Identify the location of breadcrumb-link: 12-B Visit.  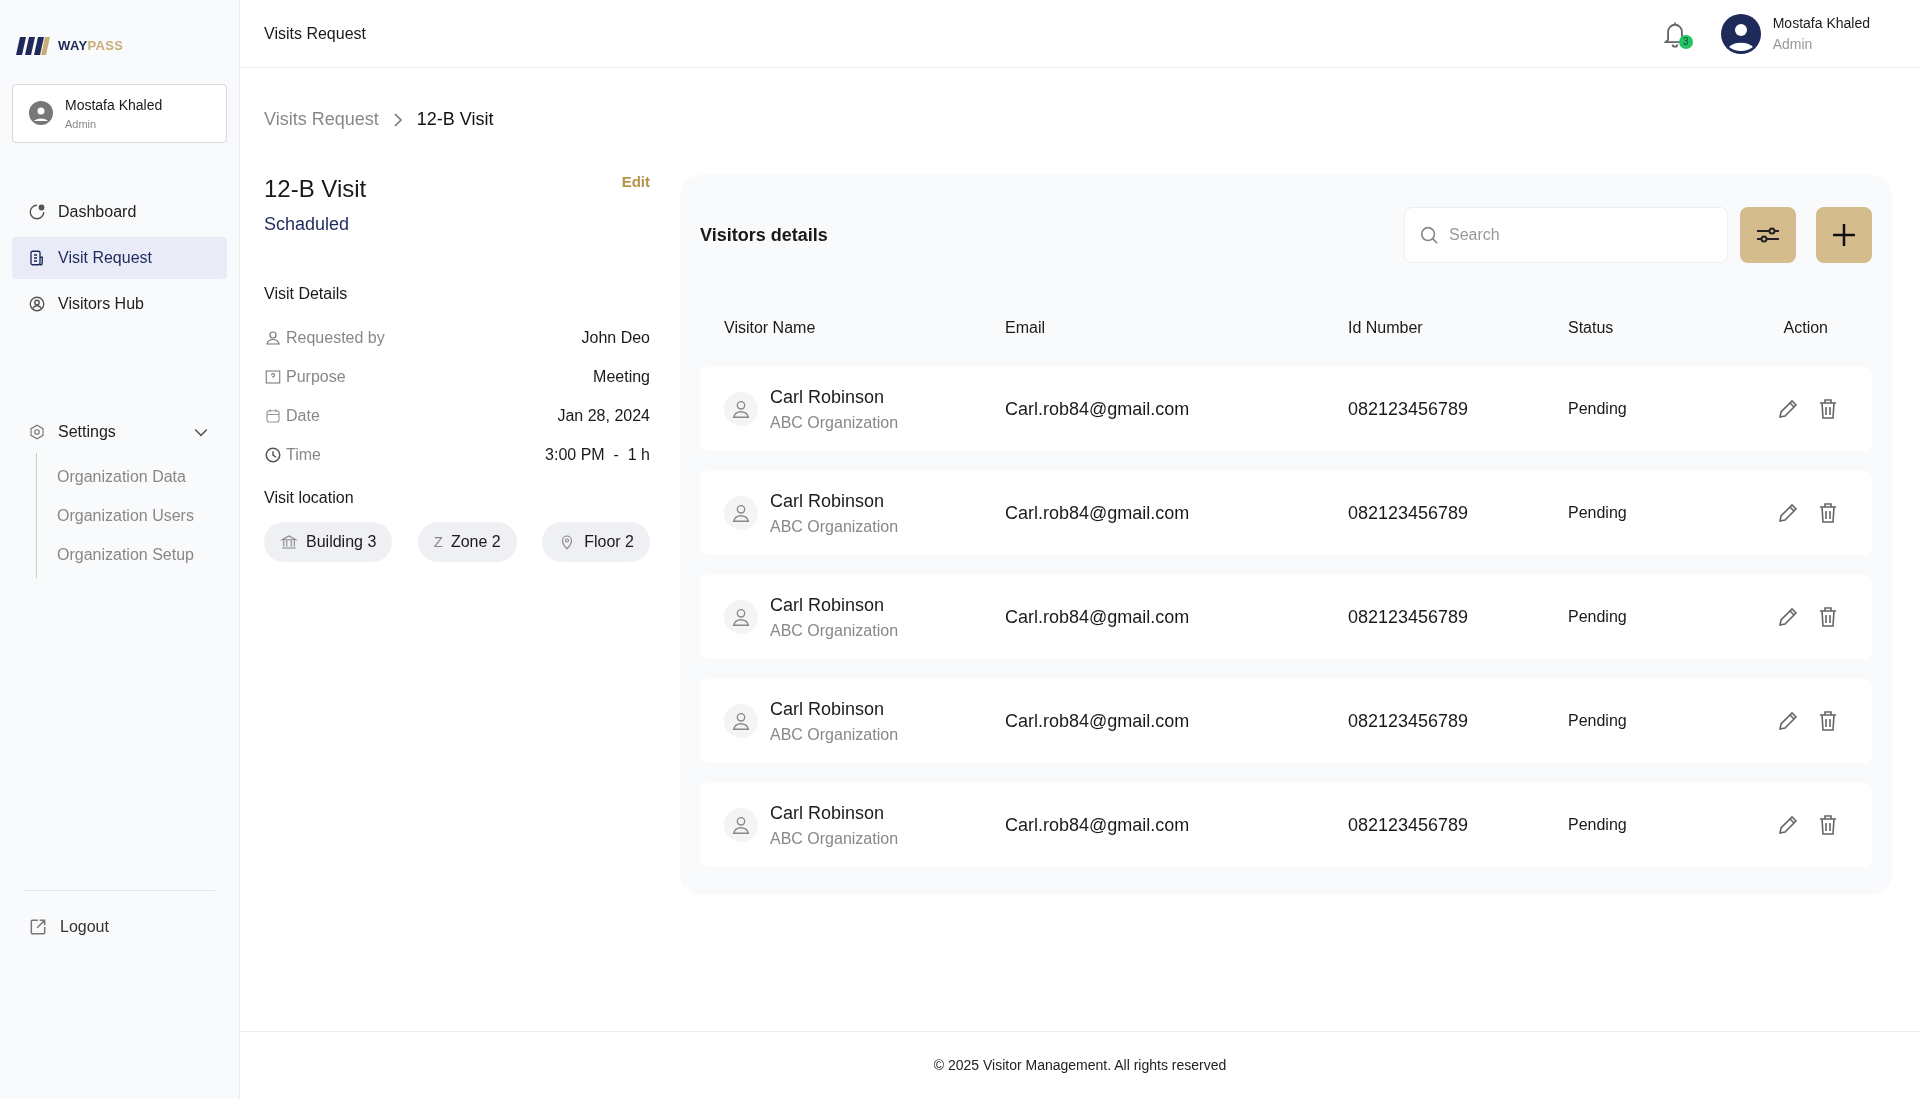
(455, 119).